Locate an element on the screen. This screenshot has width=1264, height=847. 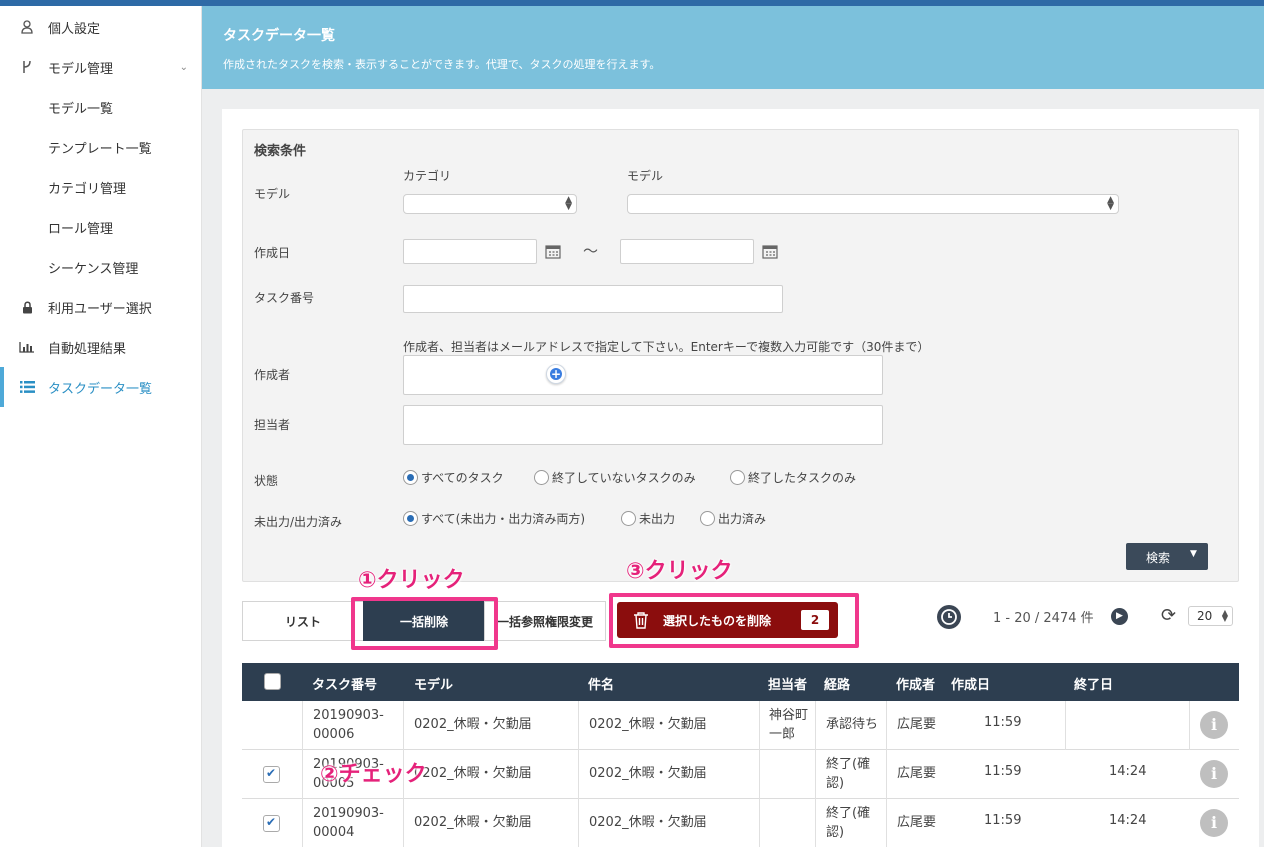
cell-assignee is located at coordinates (787, 823).